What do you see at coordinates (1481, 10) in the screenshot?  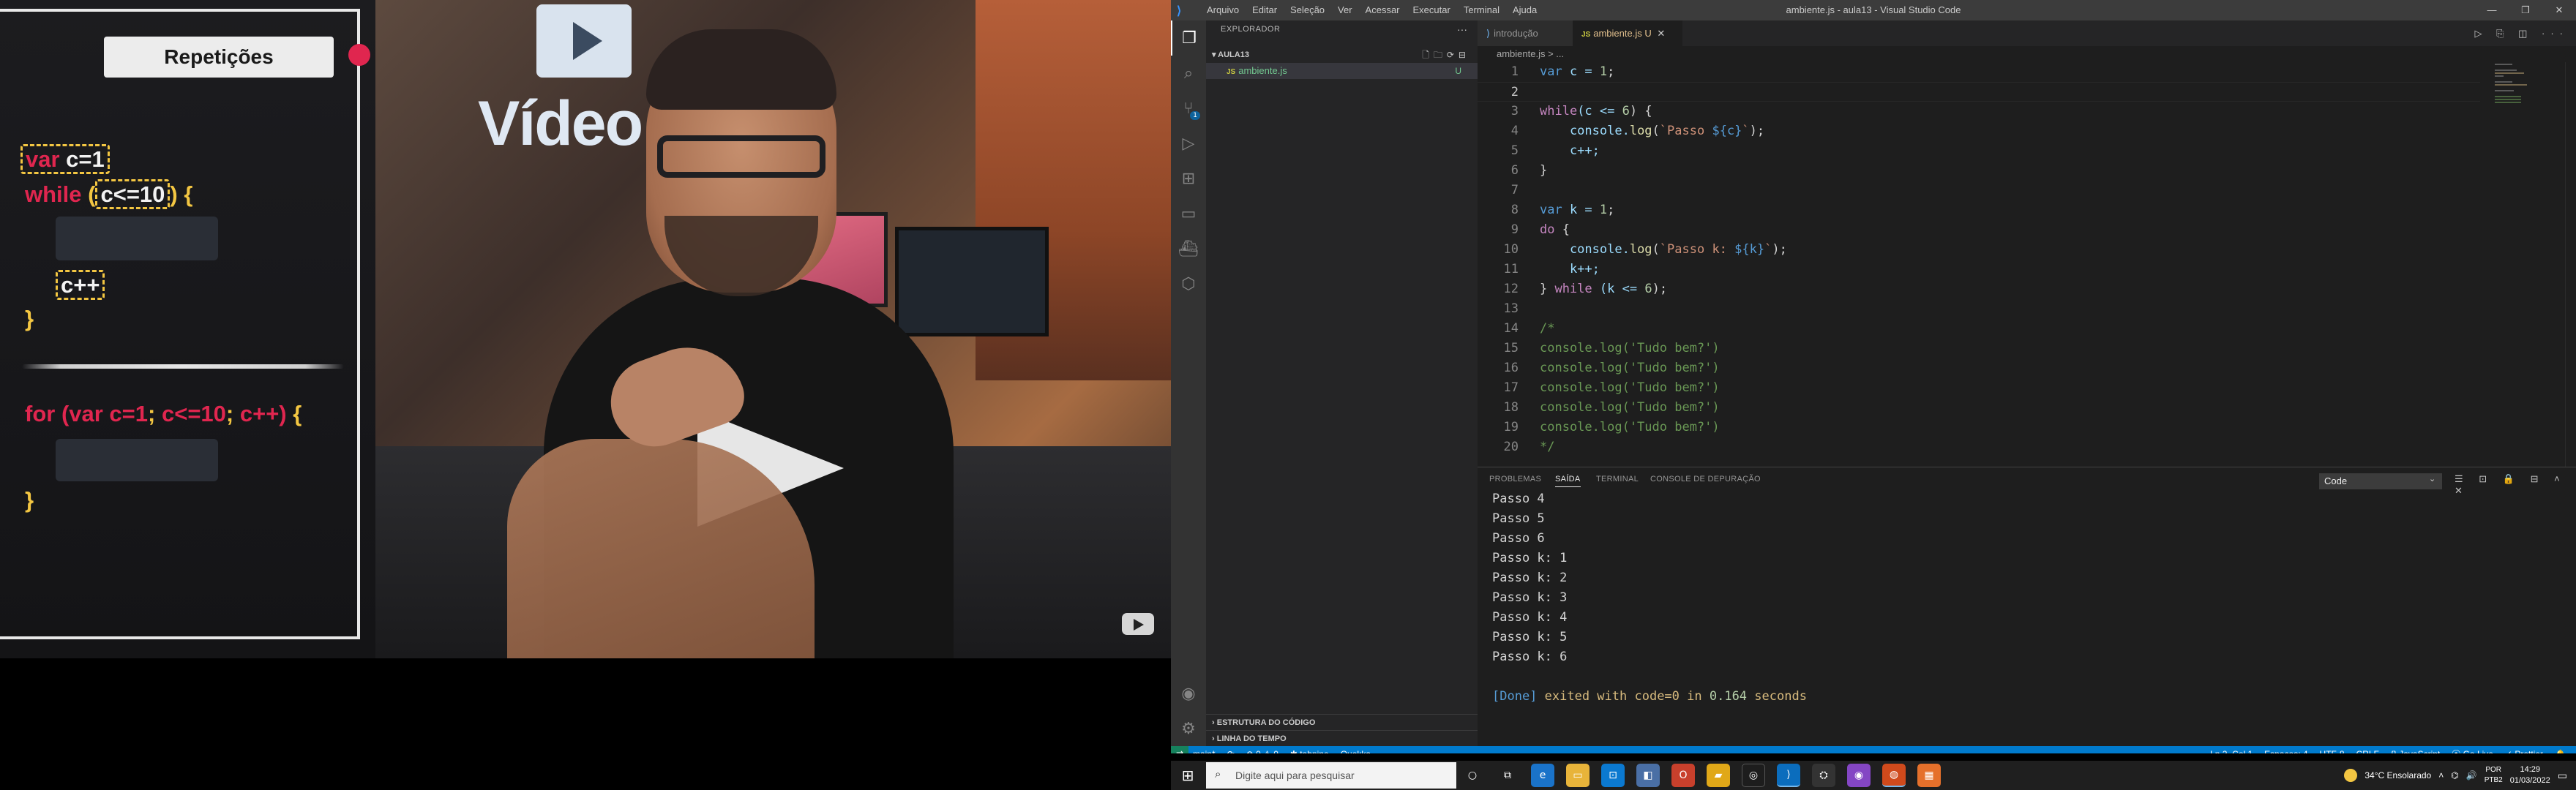 I see `menu-terminal: Terminal` at bounding box center [1481, 10].